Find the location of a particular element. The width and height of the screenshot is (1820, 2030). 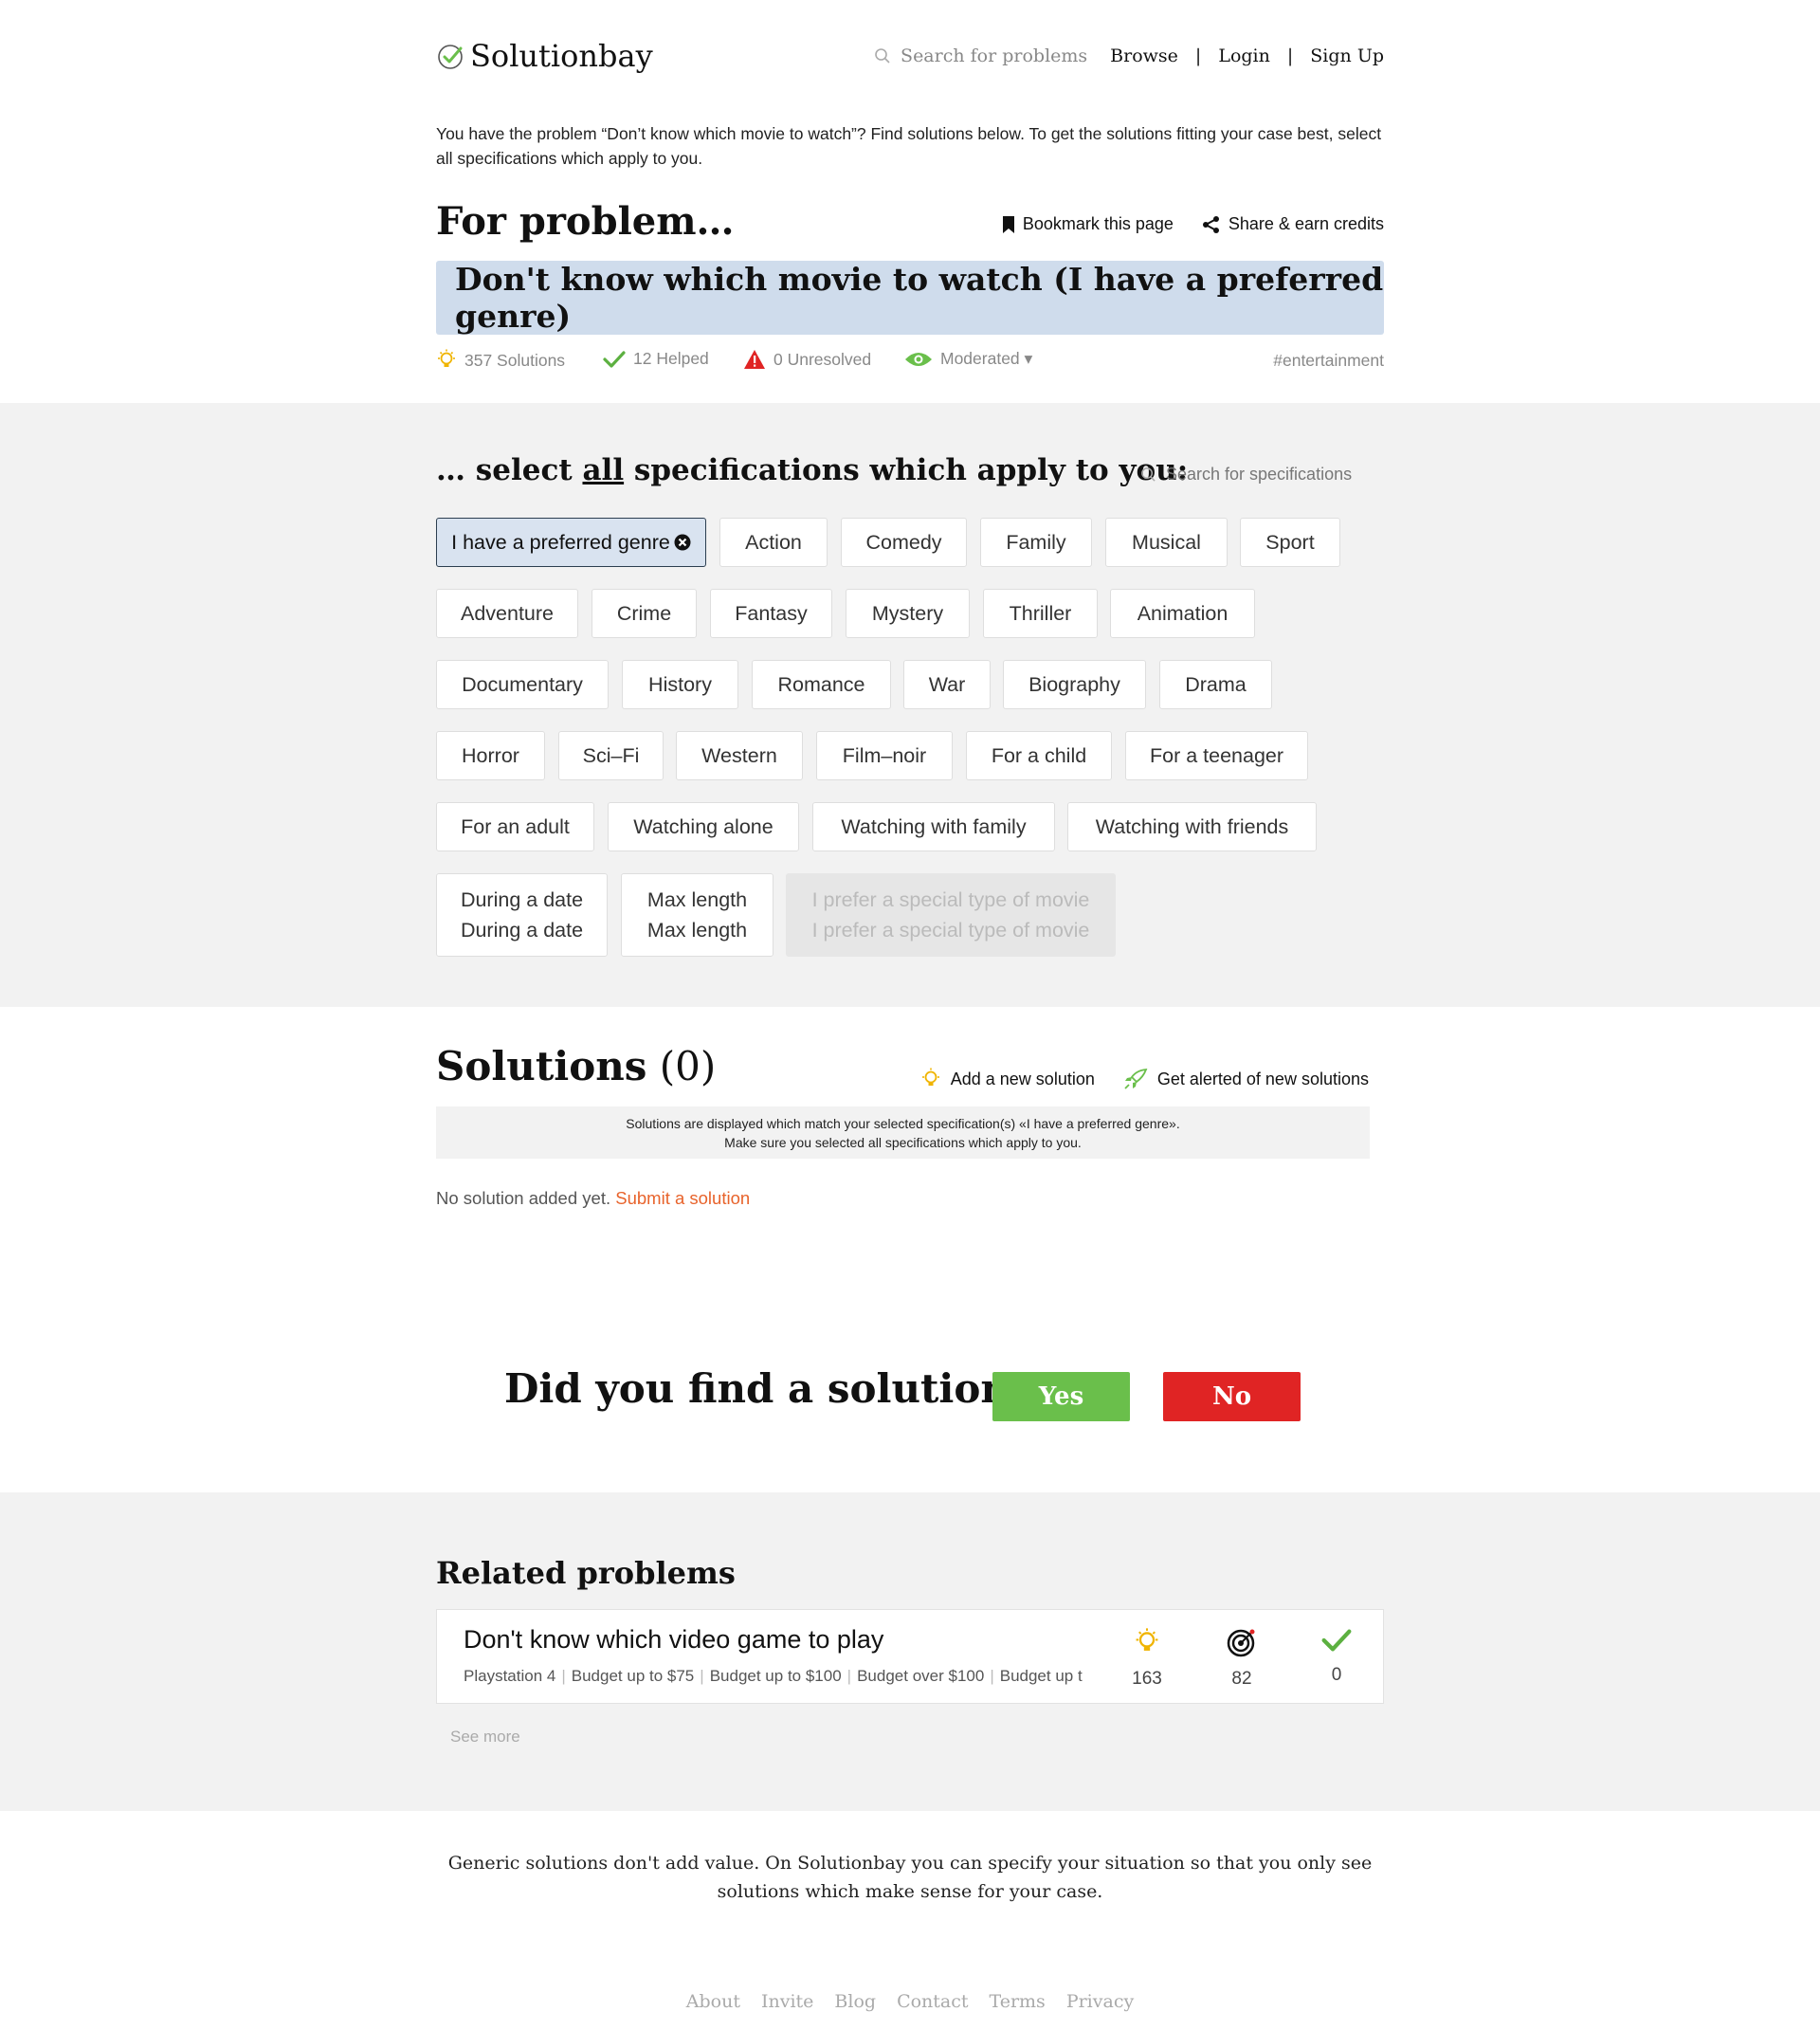

footer-privacy-link: Privacy is located at coordinates (1100, 2001).